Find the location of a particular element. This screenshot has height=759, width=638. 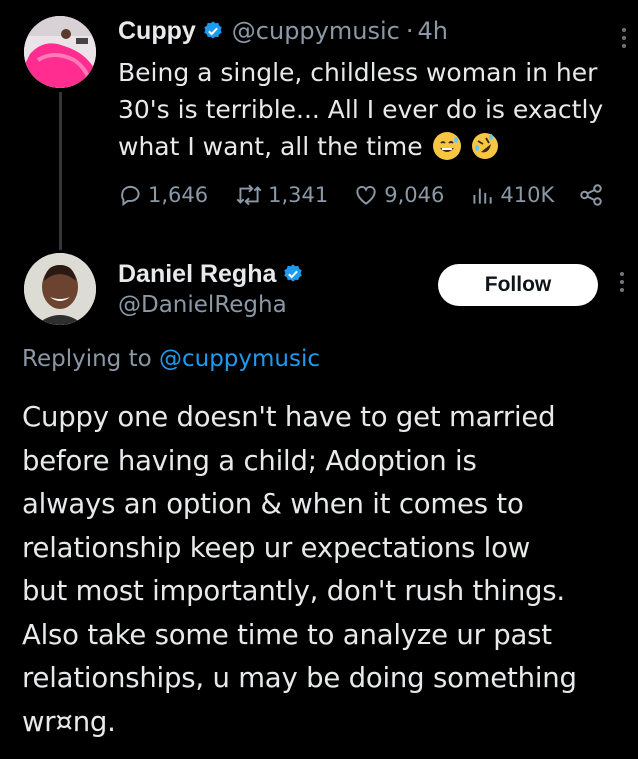

rolling-laughing-emoji-icon is located at coordinates (485, 146).